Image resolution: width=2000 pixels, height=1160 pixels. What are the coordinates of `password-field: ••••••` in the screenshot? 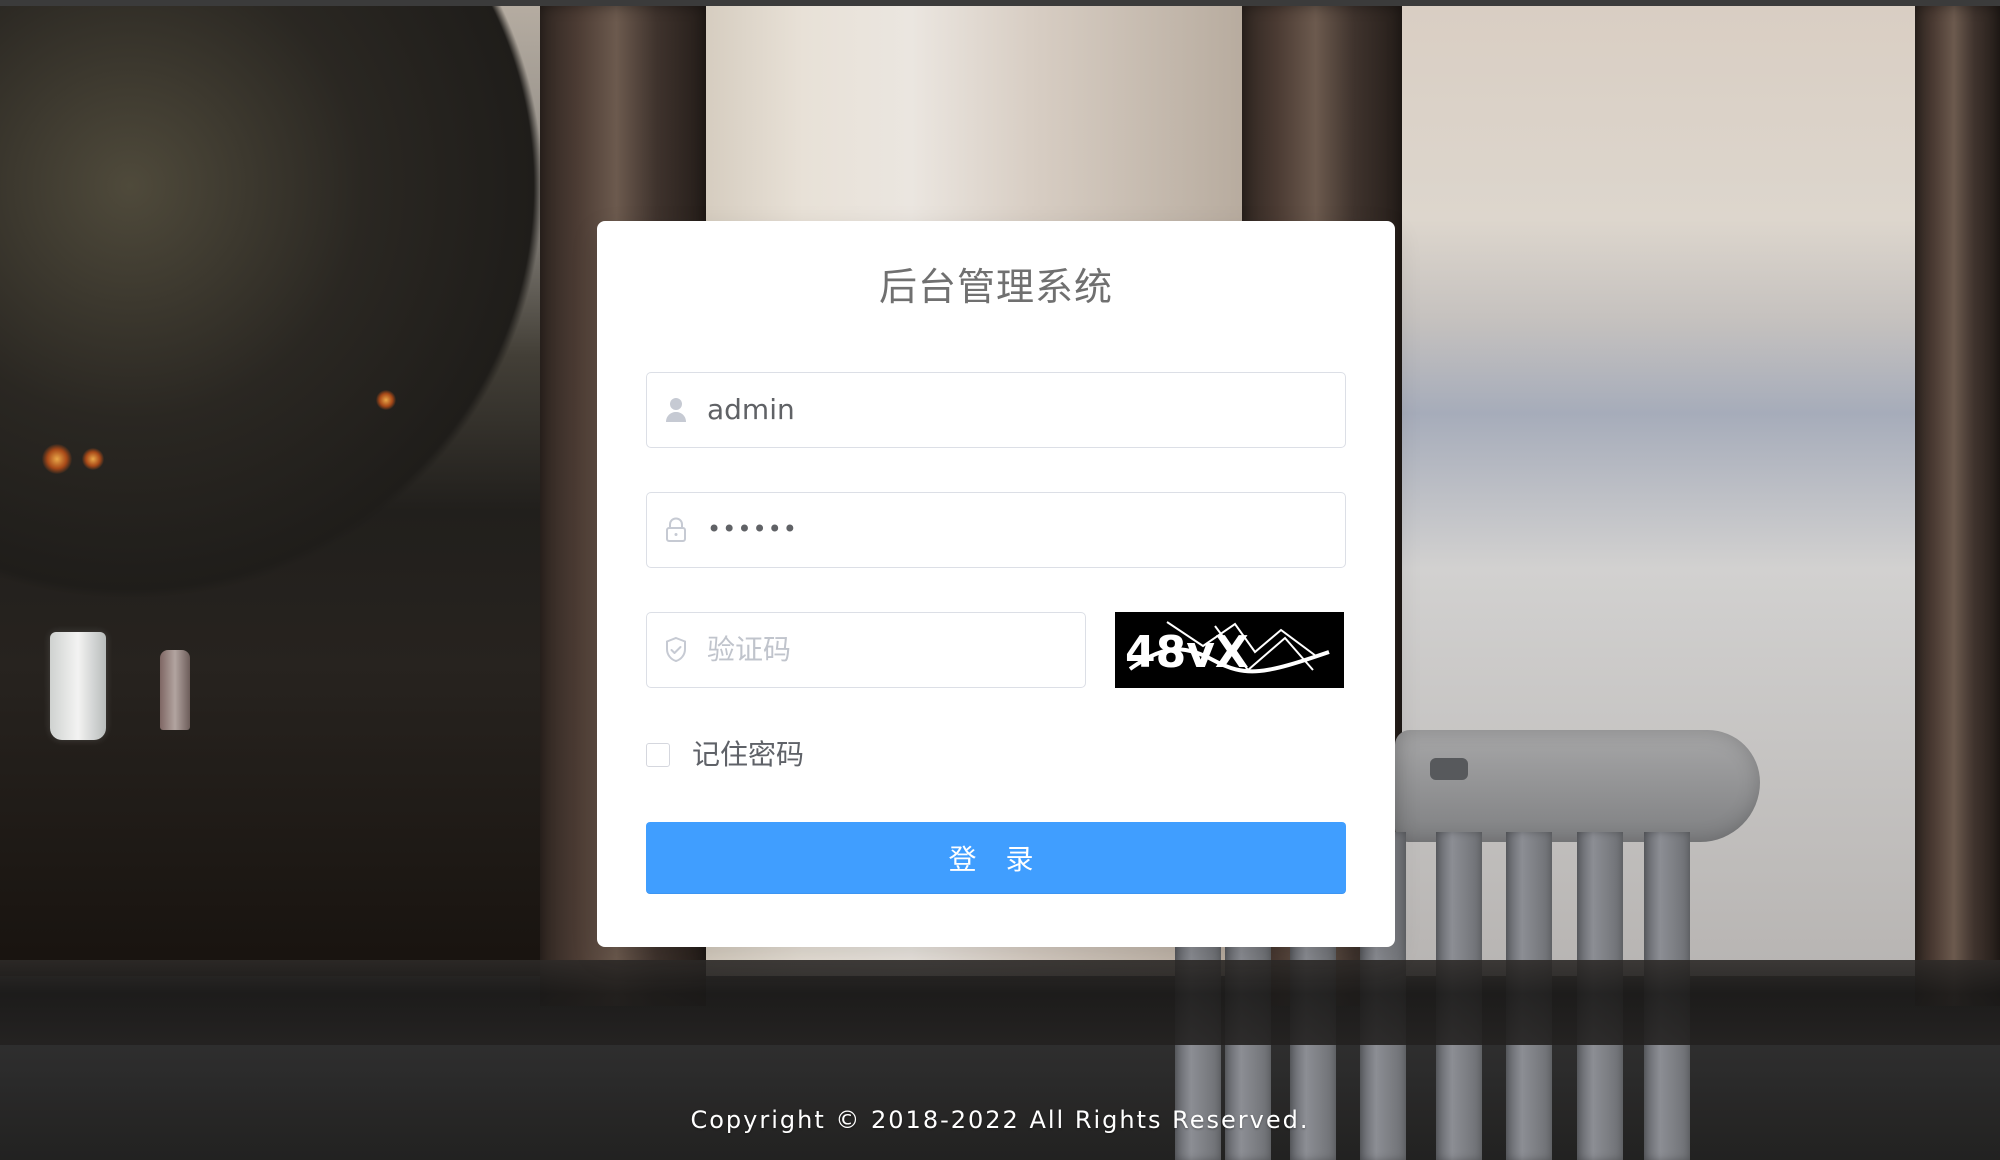 It's located at (996, 530).